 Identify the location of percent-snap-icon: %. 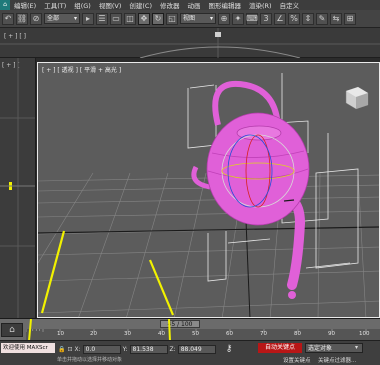
(294, 18).